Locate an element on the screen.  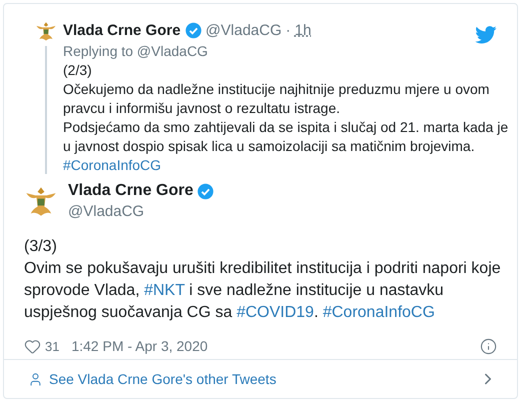
bird-icon is located at coordinates (486, 35).